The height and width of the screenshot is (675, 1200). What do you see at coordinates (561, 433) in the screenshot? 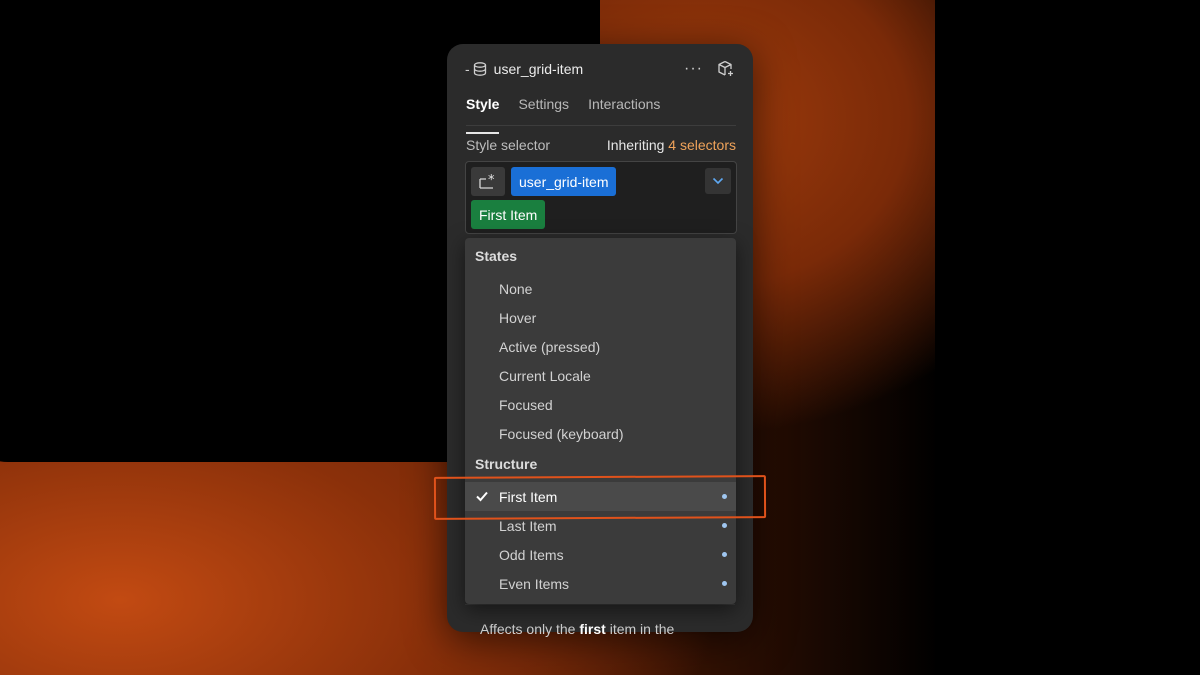
I see `menu-item-label: Focused (keyboard)` at bounding box center [561, 433].